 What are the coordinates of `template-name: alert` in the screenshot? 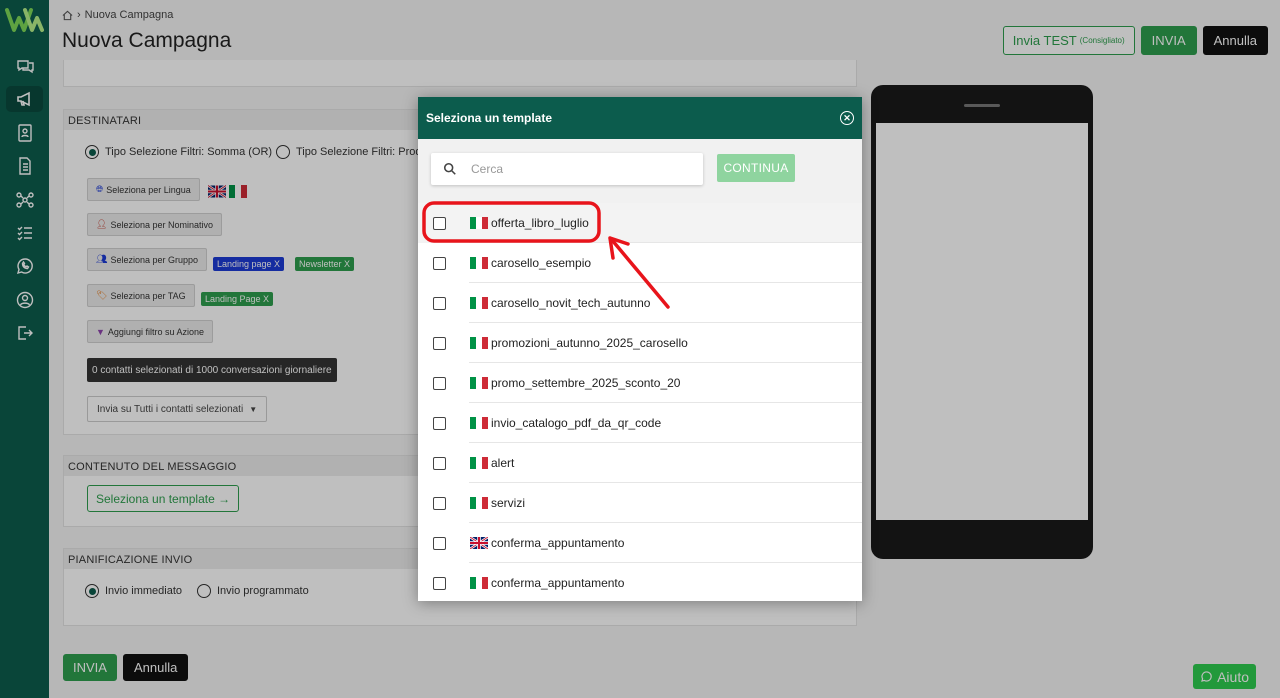 It's located at (503, 463).